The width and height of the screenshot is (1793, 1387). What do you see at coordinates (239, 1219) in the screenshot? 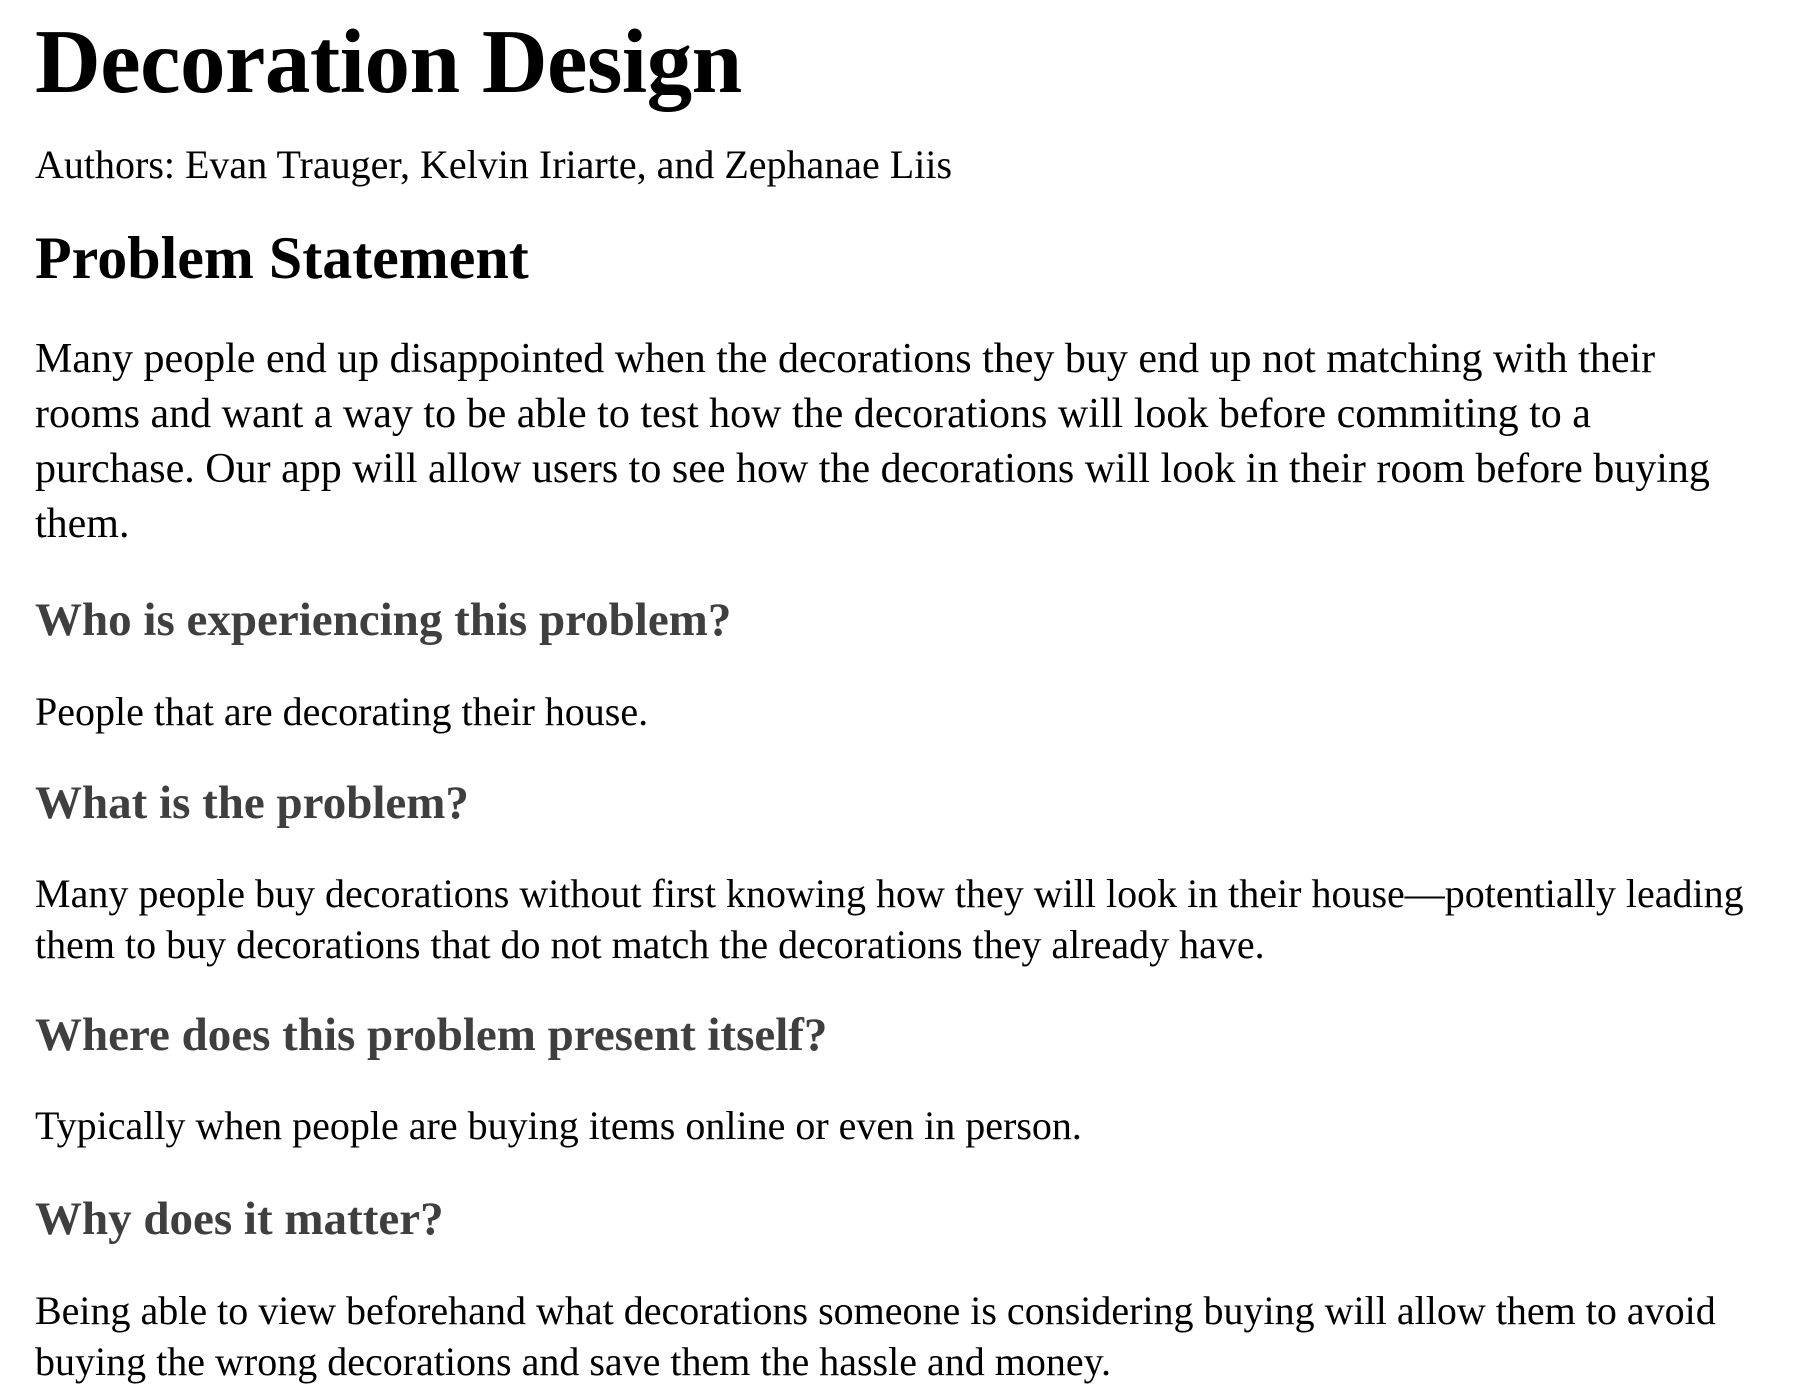
I see `question-heading-why: Why does it matter?` at bounding box center [239, 1219].